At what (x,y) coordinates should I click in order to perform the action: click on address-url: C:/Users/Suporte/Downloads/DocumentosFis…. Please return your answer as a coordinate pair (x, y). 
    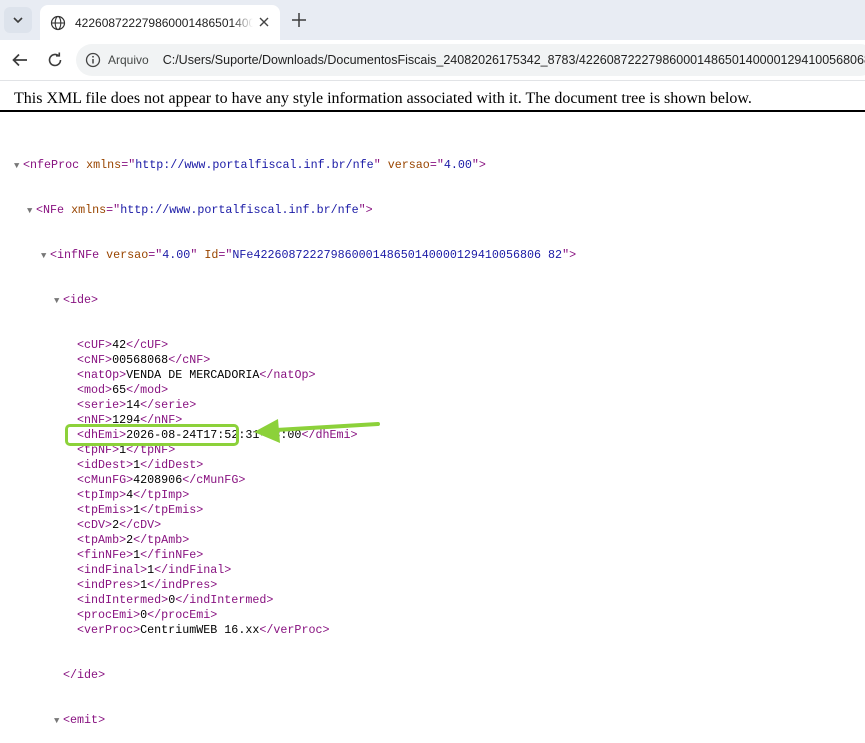
    Looking at the image, I should click on (514, 60).